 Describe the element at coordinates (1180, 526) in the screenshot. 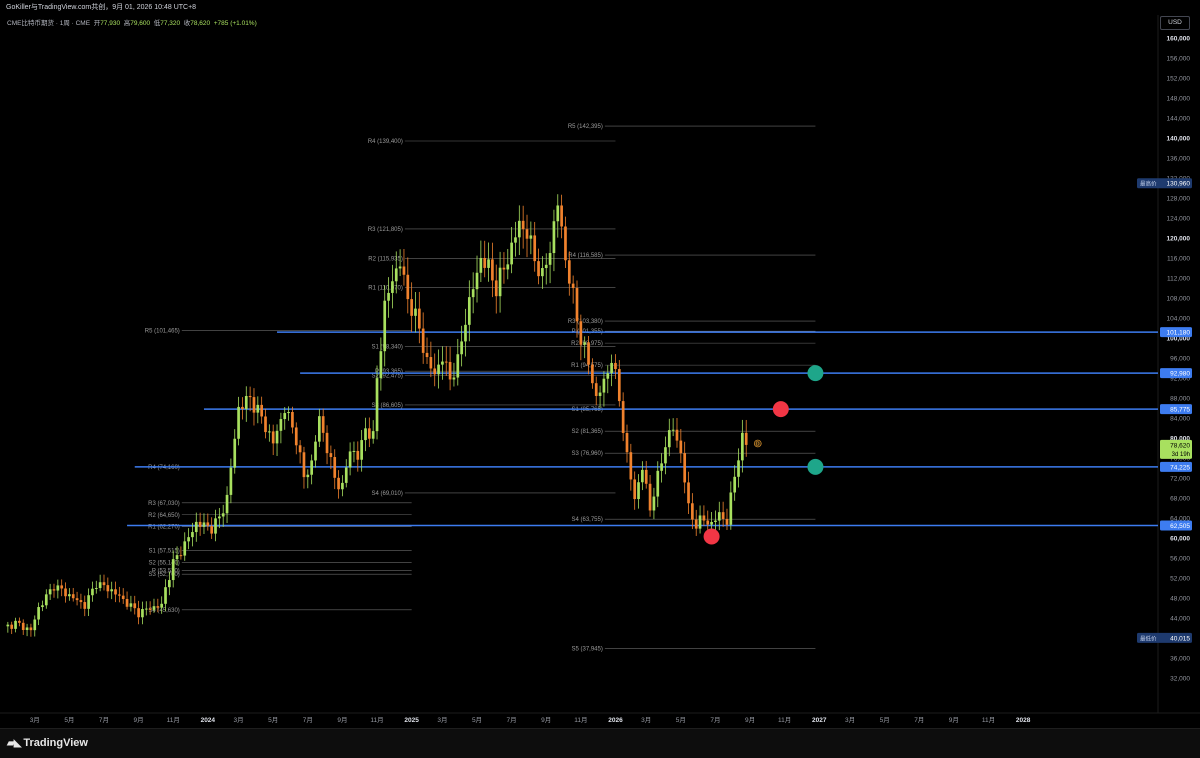

I see `hline-price-label: 62,505` at that location.